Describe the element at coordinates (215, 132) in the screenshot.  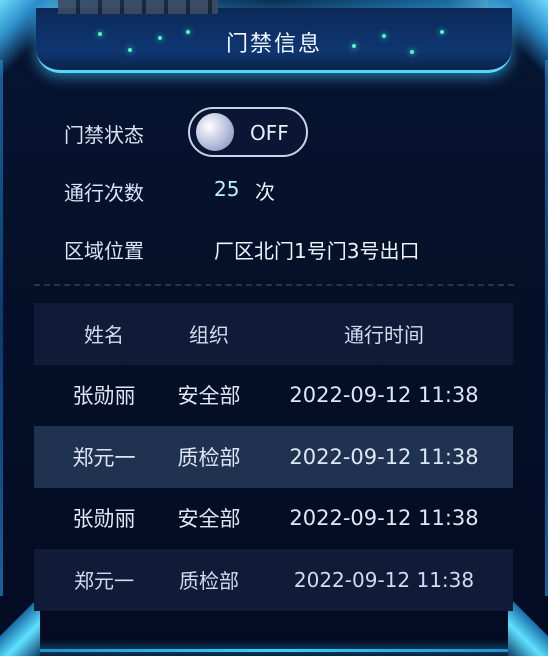
I see `toggle-knob` at that location.